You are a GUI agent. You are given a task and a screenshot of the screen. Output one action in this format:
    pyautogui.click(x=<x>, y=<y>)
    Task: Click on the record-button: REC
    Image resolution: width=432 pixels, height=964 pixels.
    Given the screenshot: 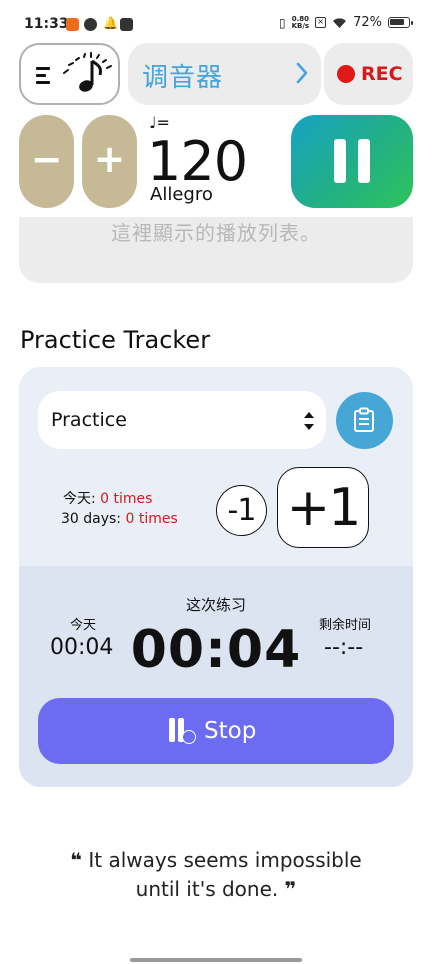 What is the action you would take?
    pyautogui.click(x=368, y=74)
    